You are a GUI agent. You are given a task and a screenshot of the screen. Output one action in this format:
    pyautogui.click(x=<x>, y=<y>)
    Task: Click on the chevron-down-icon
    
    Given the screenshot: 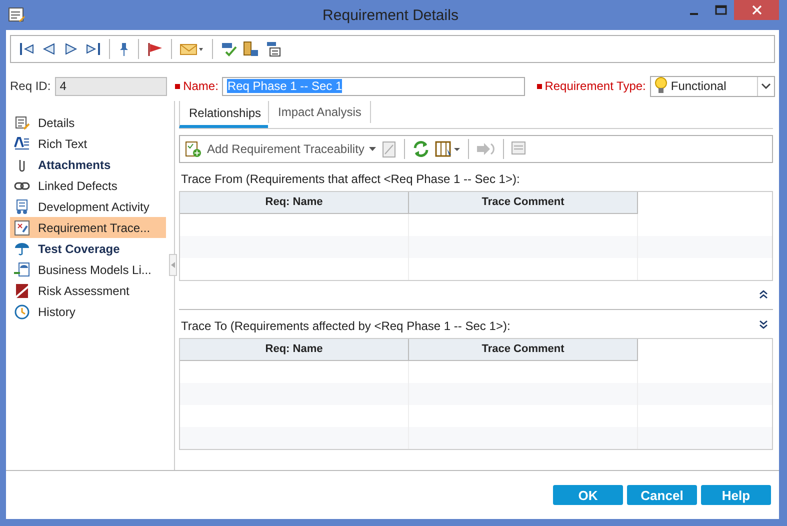 What is the action you would take?
    pyautogui.click(x=766, y=86)
    